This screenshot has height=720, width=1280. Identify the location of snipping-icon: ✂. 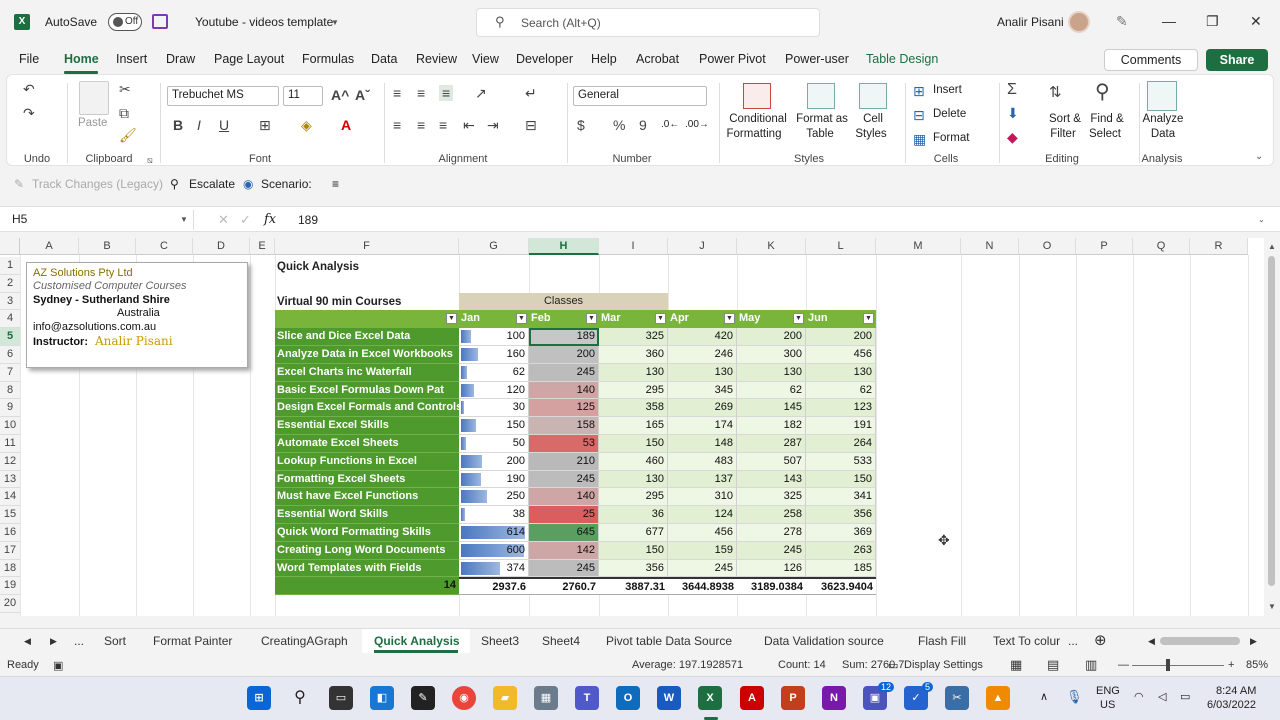
(957, 698).